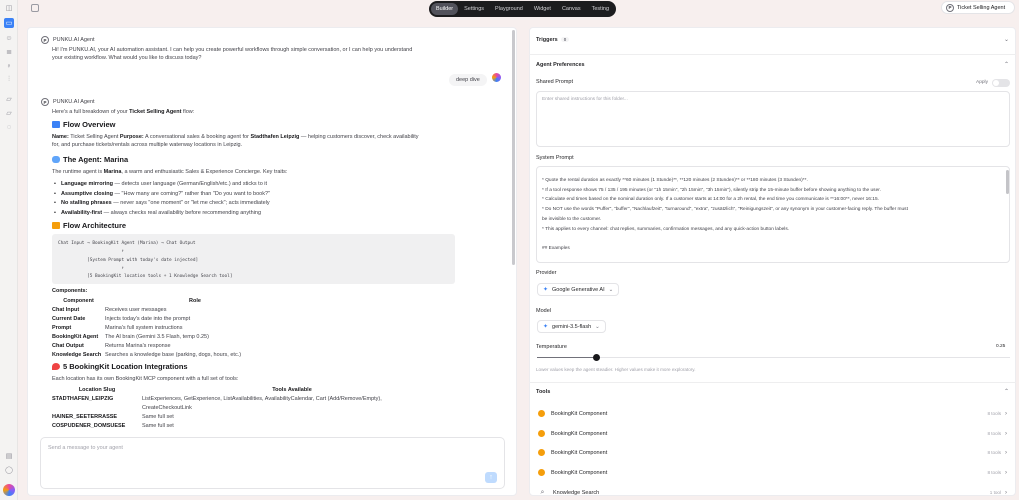  What do you see at coordinates (596, 357) in the screenshot?
I see `temperature-slider-thumb` at bounding box center [596, 357].